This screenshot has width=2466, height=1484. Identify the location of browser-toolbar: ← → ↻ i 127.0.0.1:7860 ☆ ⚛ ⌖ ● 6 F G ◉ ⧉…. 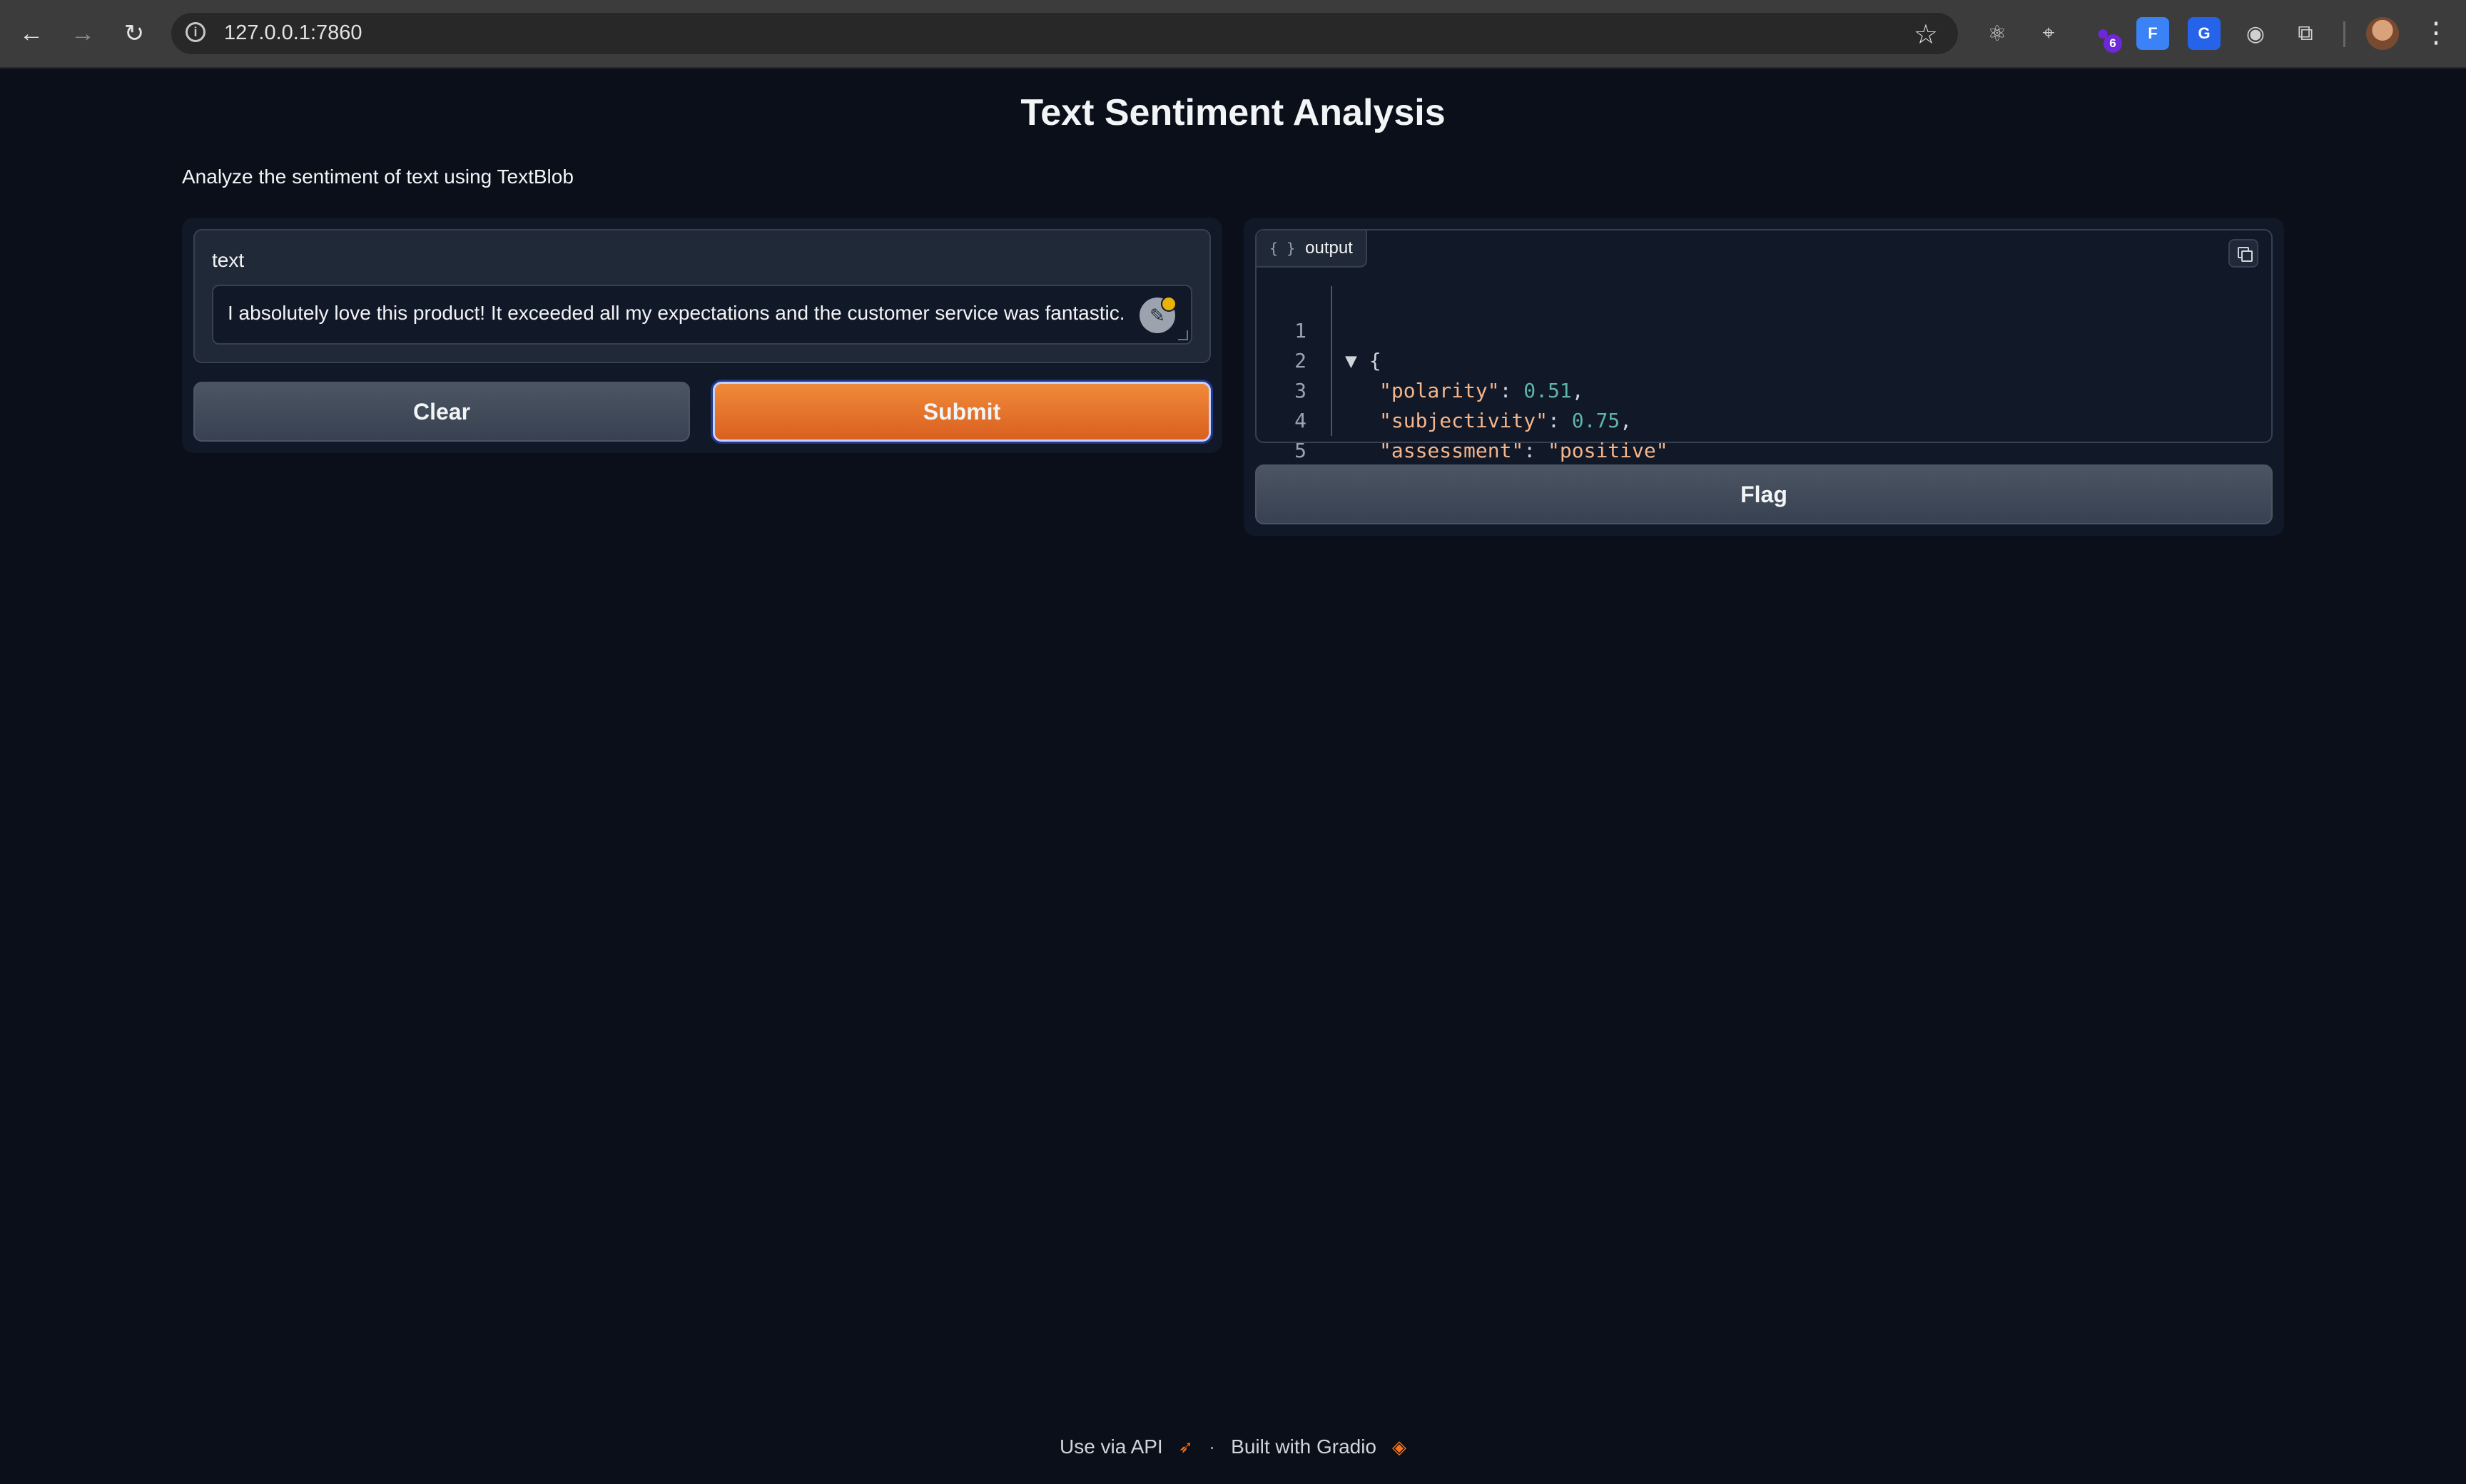
(1233, 34).